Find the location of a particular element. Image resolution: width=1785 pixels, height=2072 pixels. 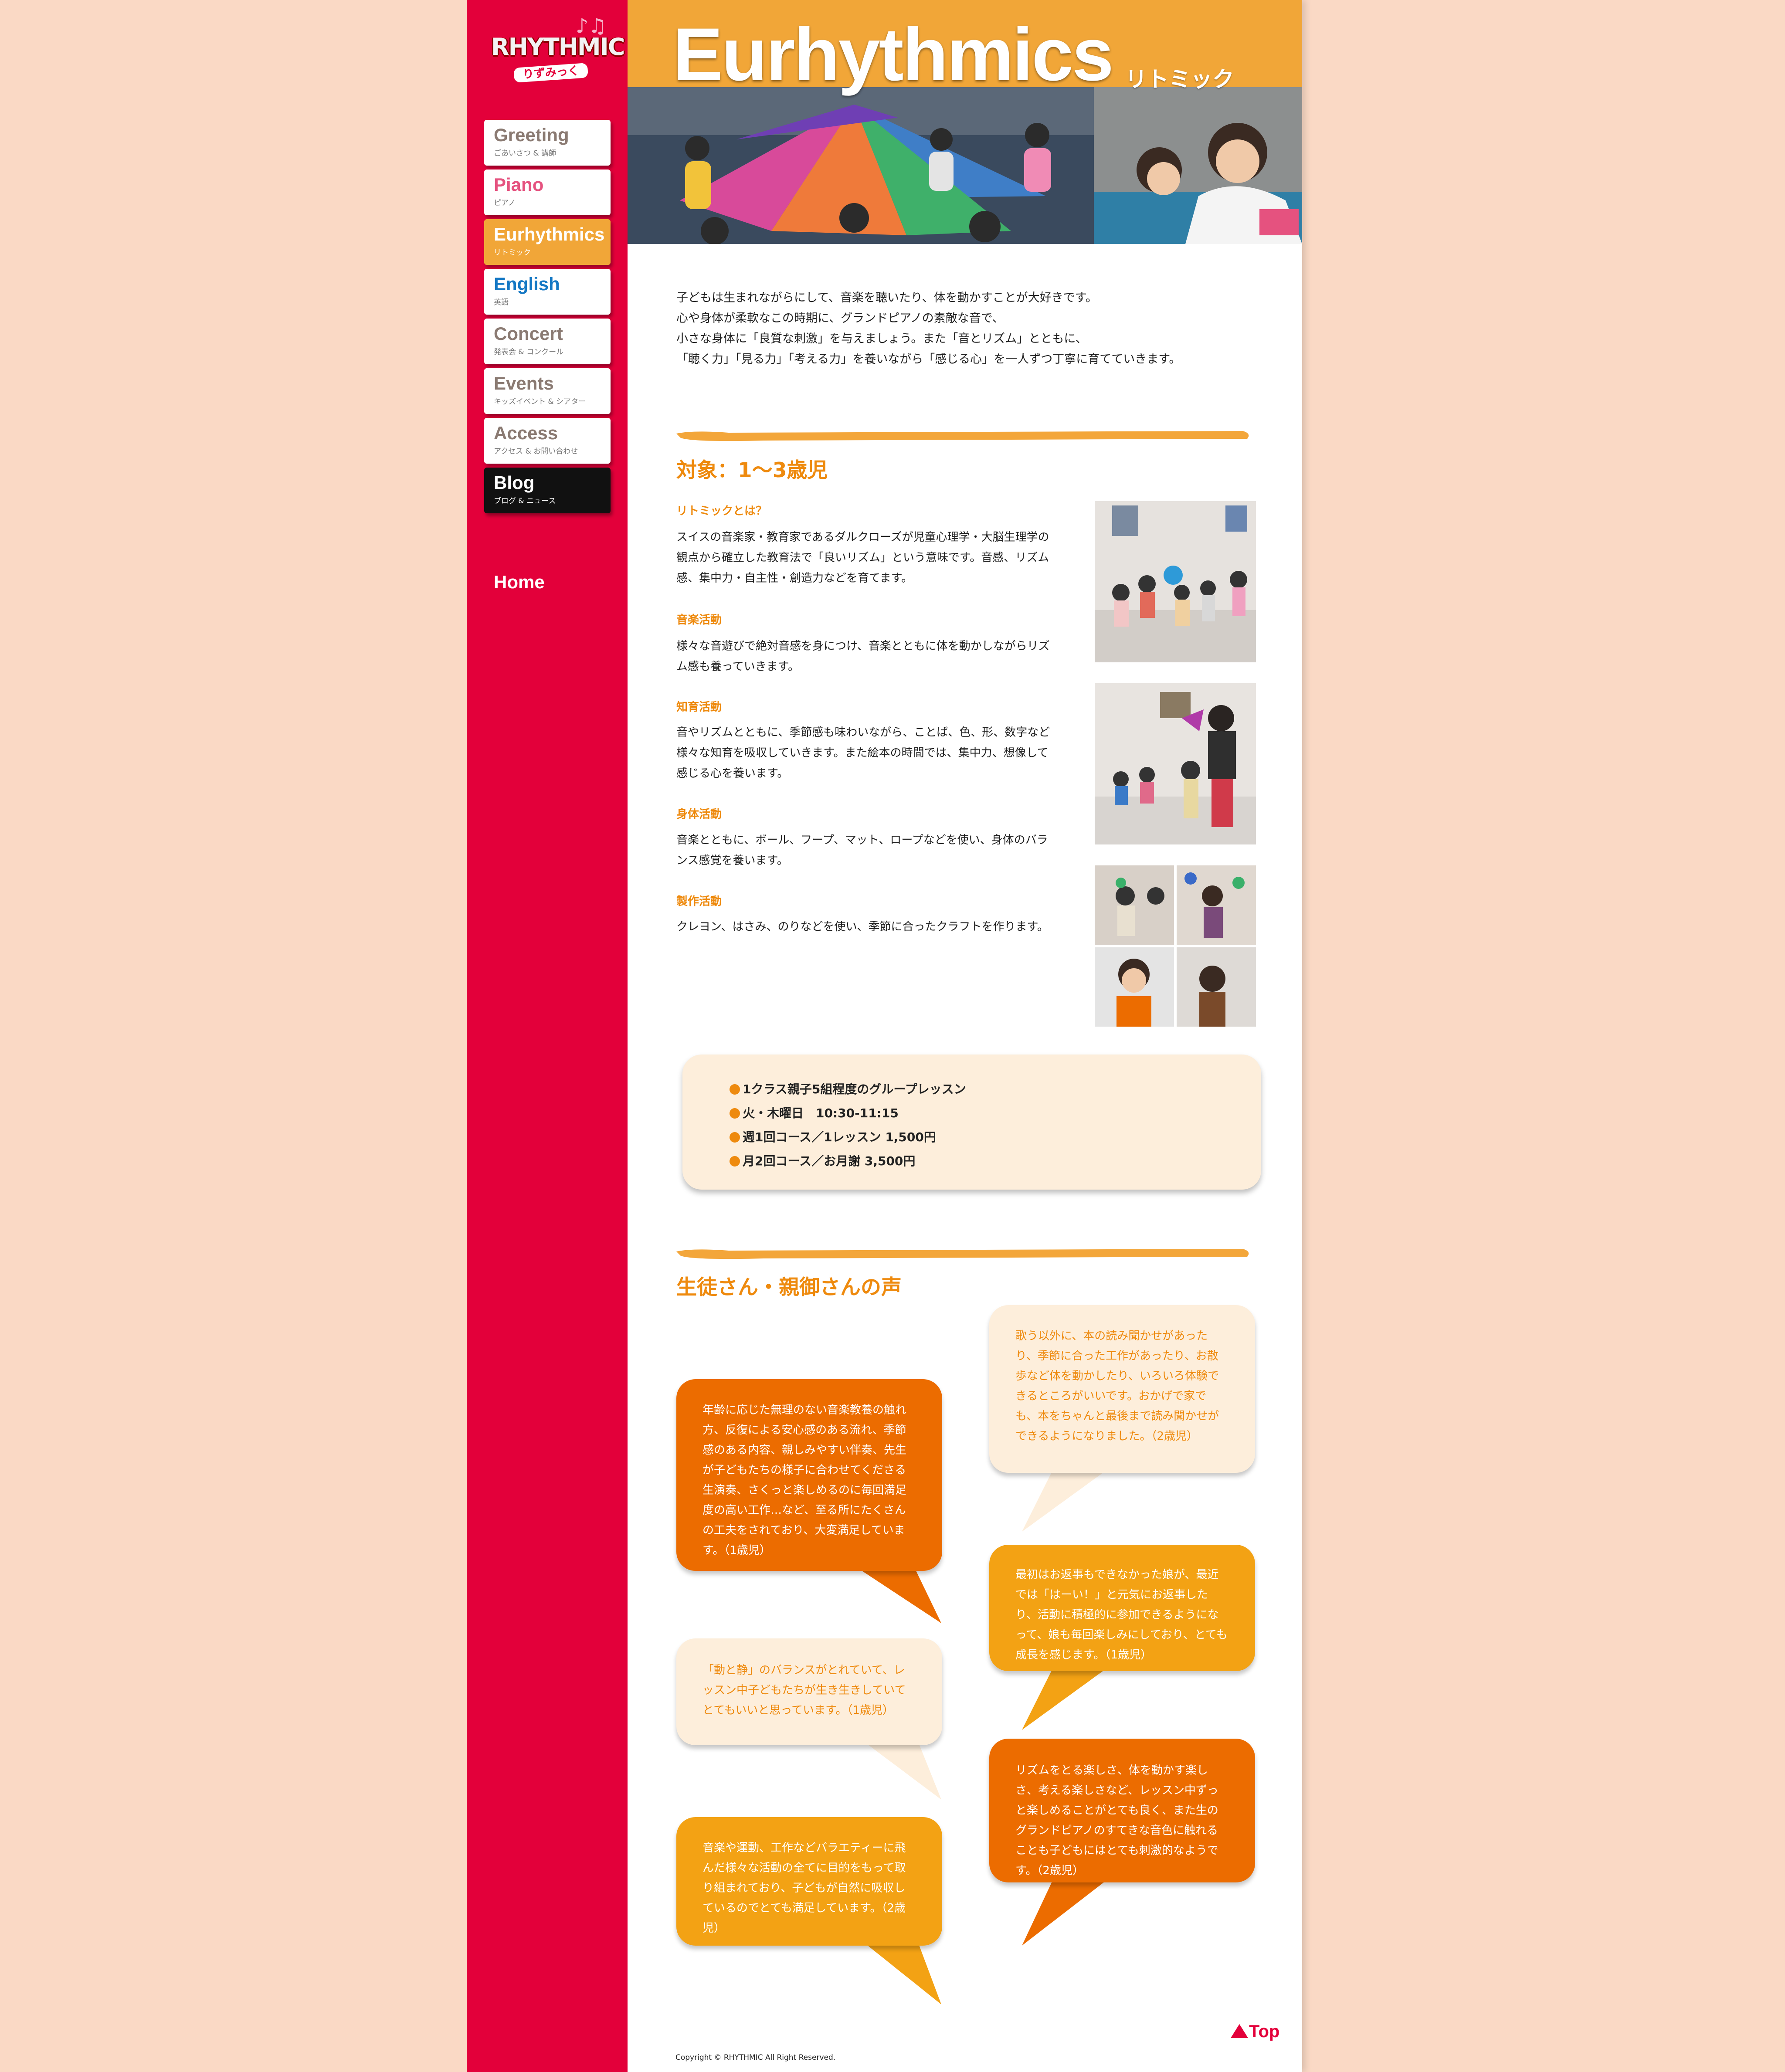

page-header: Eurhythmics リトミック is located at coordinates (965, 122).